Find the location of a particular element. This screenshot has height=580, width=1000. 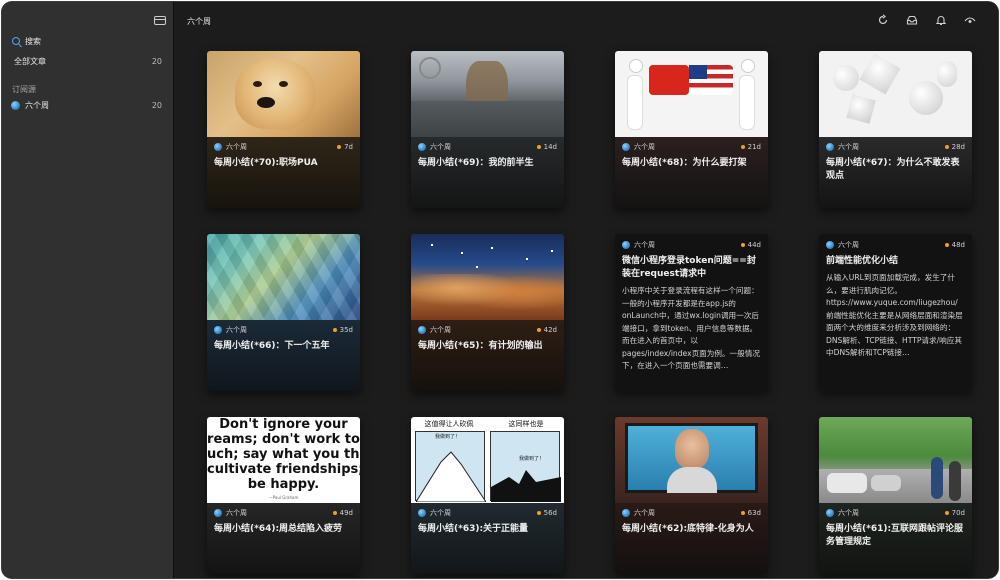

article-meta: 六个周 7d is located at coordinates (283, 147).